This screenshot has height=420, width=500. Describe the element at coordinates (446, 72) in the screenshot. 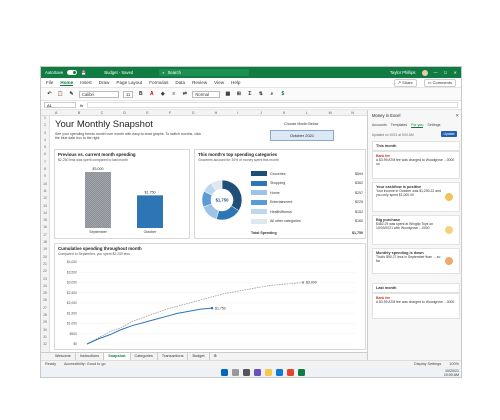

I see `maximize-icon: ☐` at that location.